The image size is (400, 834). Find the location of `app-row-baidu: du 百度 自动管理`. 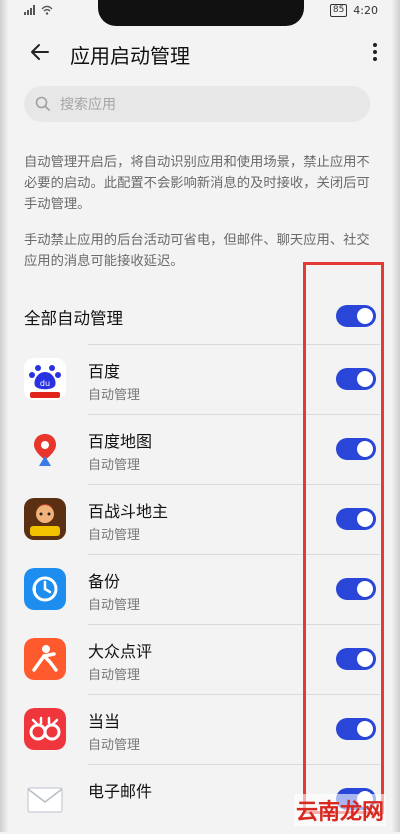

app-row-baidu: du 百度 自动管理 is located at coordinates (200, 379).